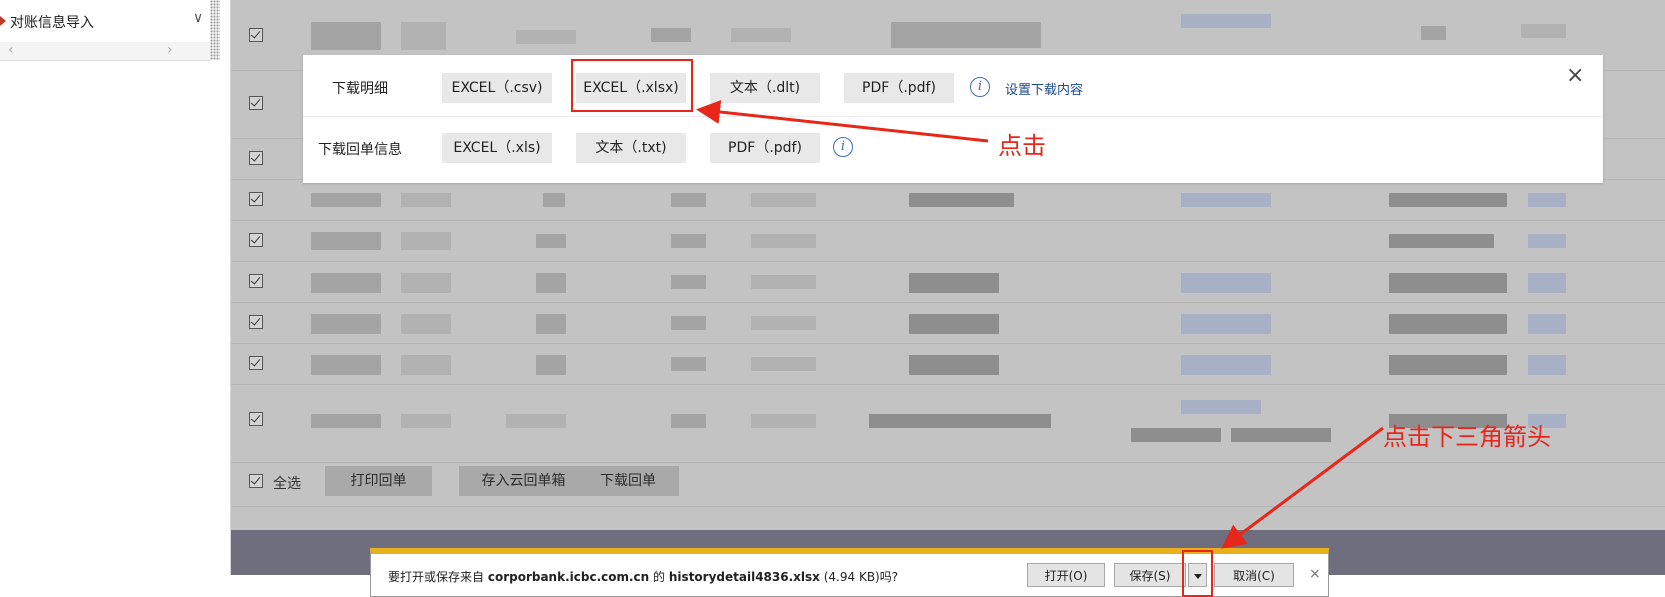 The image size is (1665, 597). Describe the element at coordinates (842, 121) in the screenshot. I see `arrow-to-xlsx` at that location.